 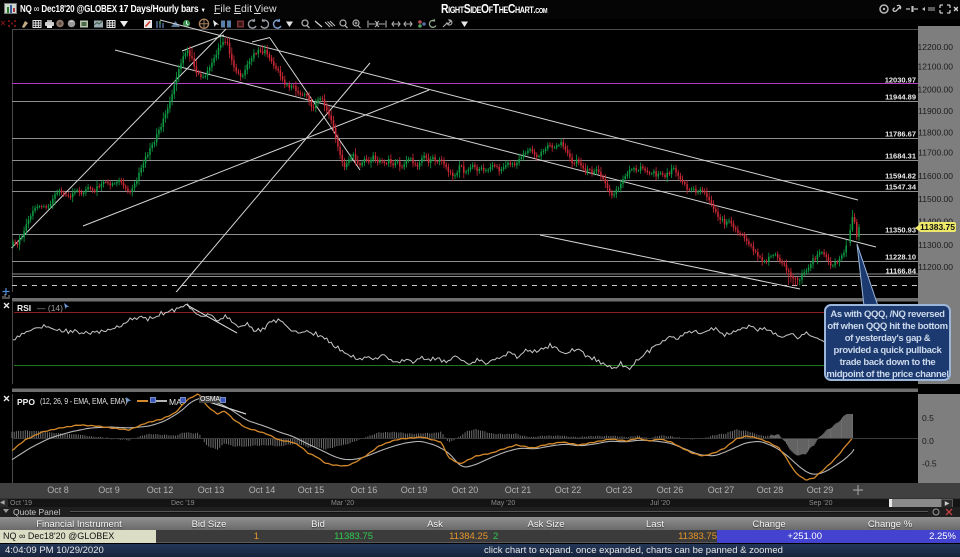 What do you see at coordinates (935, 245) in the screenshot?
I see `svg-text: 11300.00` at bounding box center [935, 245].